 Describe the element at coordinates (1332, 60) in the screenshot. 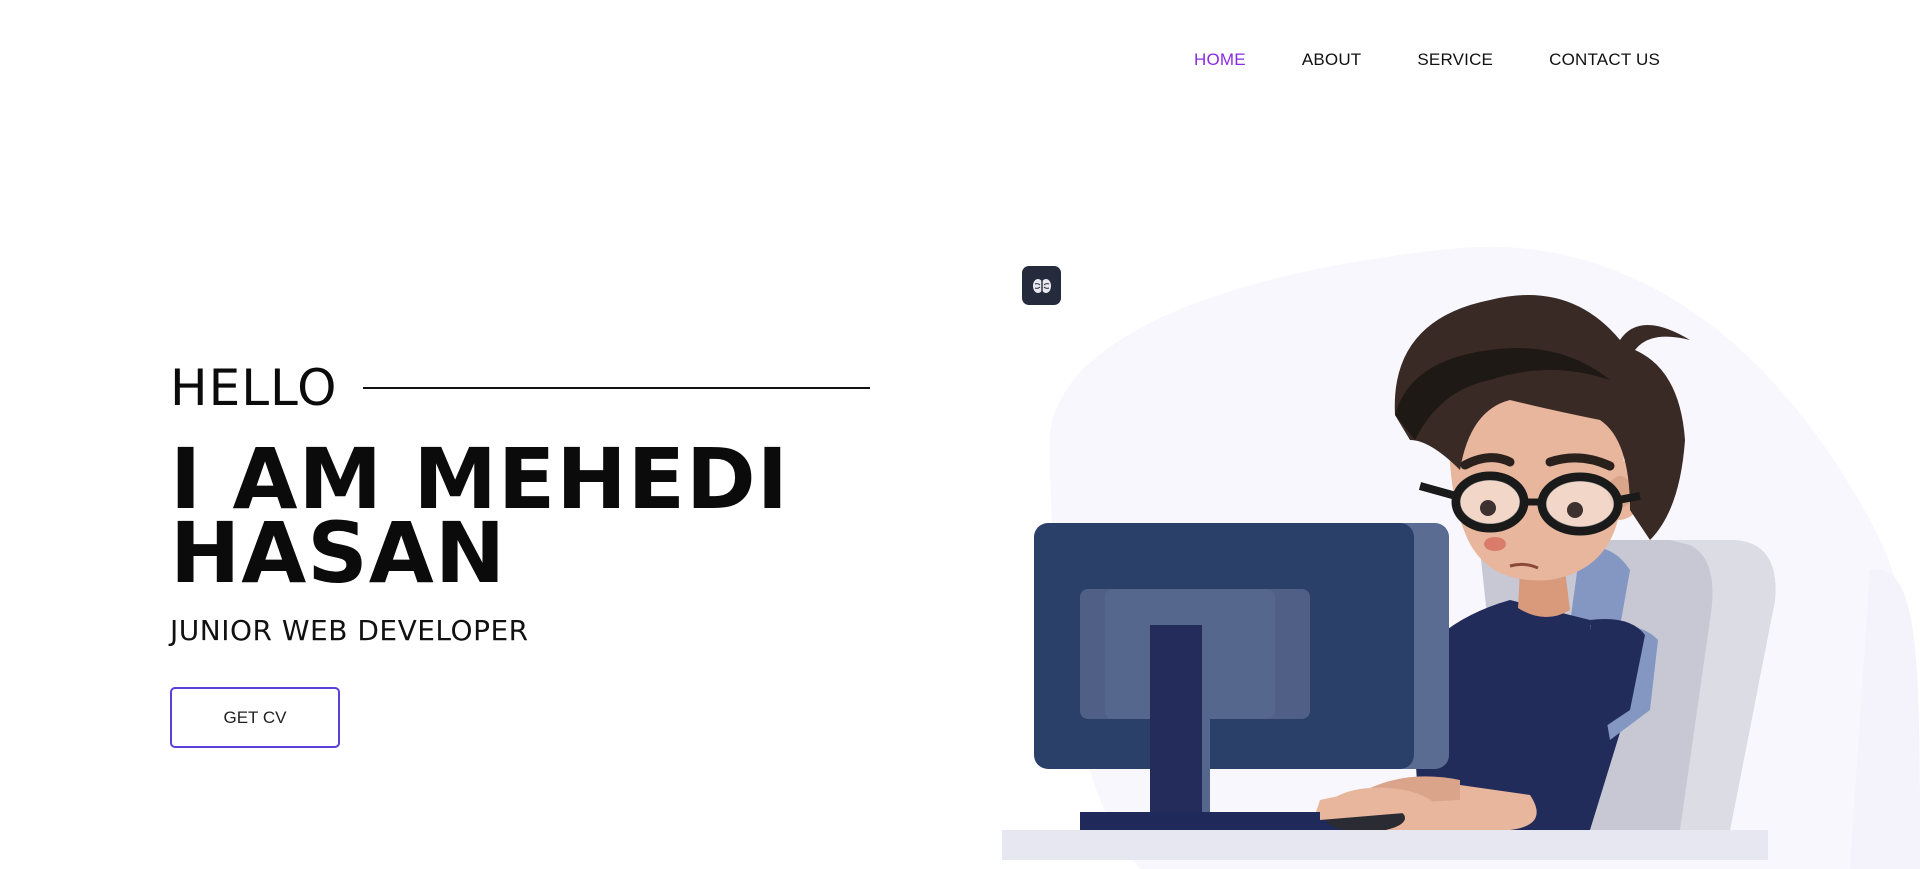

I see `nav-about: ABOUT` at that location.